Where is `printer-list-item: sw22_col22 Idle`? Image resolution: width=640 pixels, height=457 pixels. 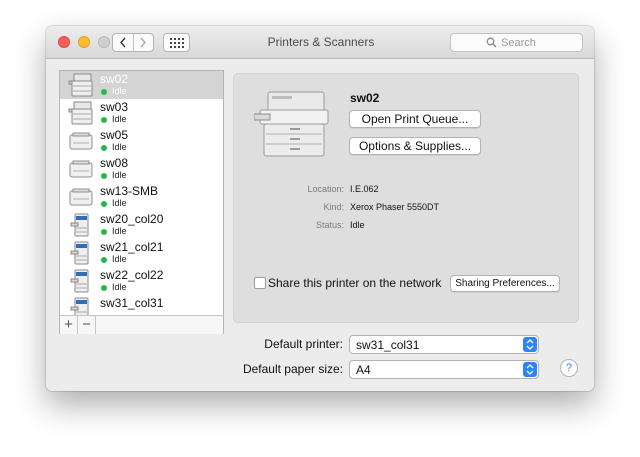
printer-list-item: sw22_col22 Idle is located at coordinates (141, 281).